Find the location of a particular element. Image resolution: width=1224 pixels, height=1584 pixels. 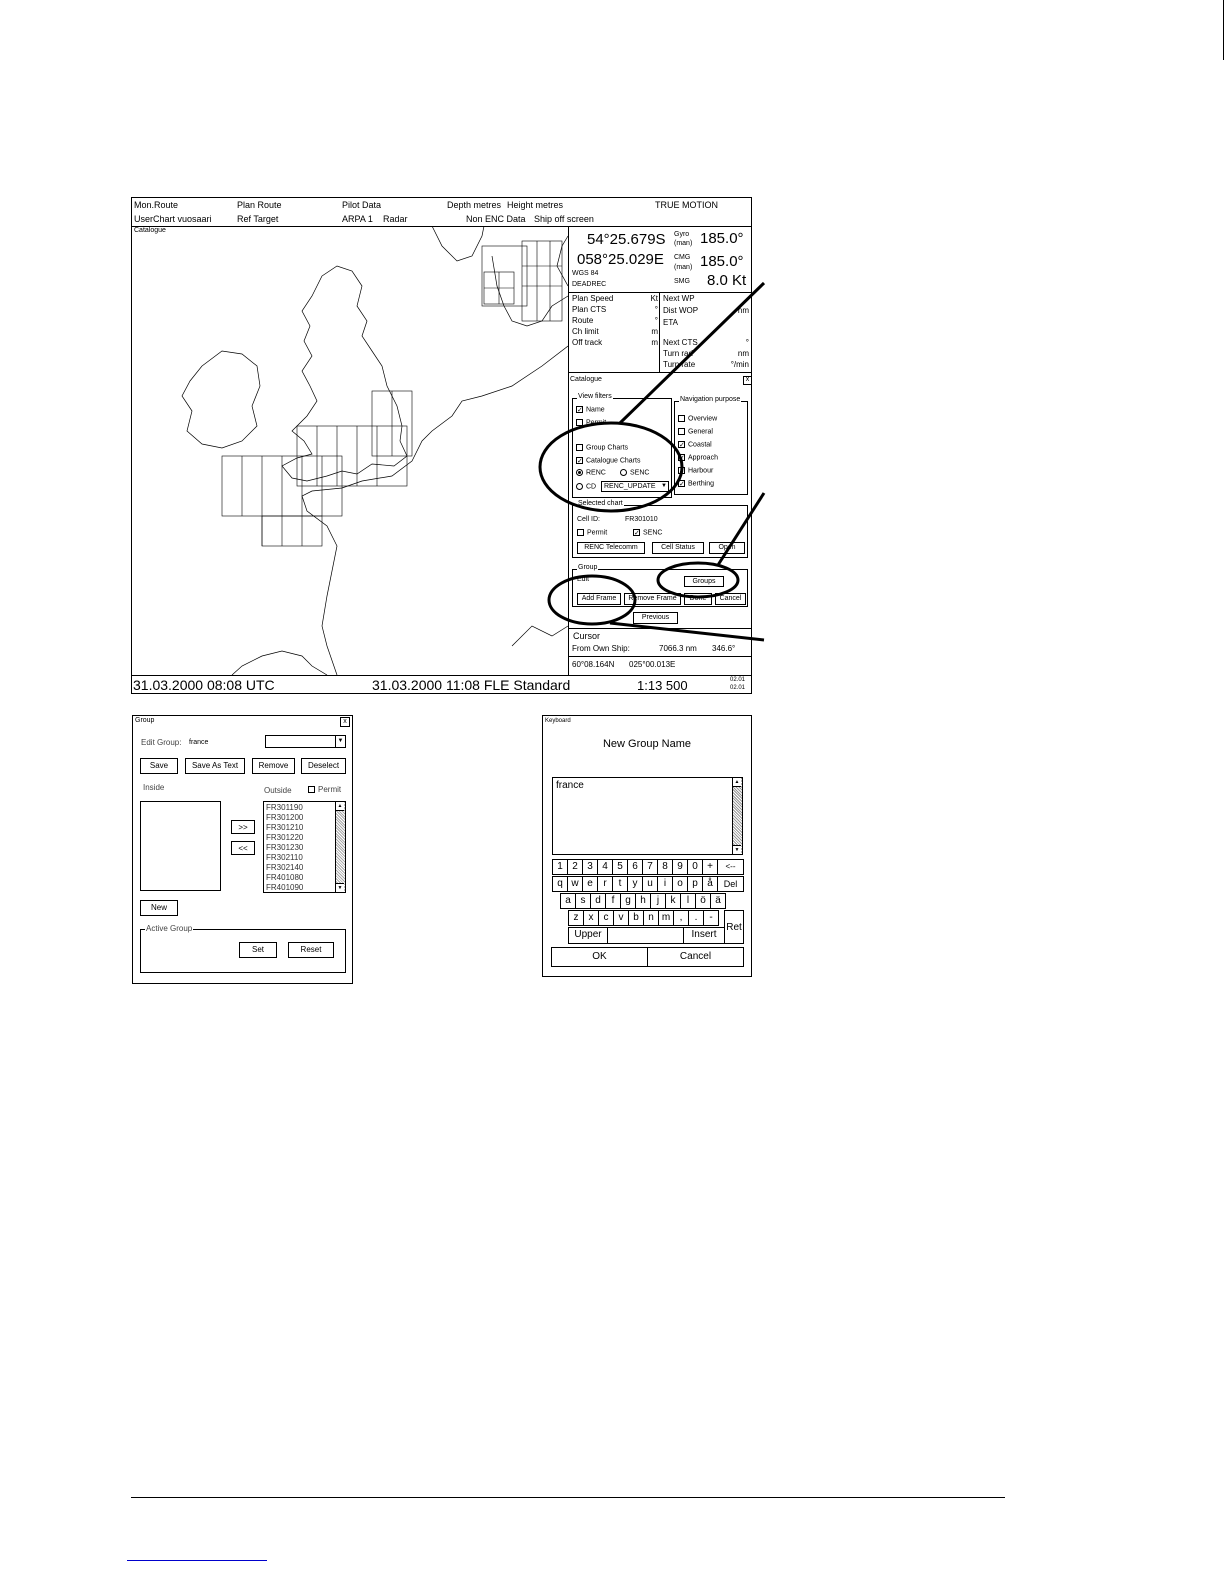

key-k: k is located at coordinates (673, 901).